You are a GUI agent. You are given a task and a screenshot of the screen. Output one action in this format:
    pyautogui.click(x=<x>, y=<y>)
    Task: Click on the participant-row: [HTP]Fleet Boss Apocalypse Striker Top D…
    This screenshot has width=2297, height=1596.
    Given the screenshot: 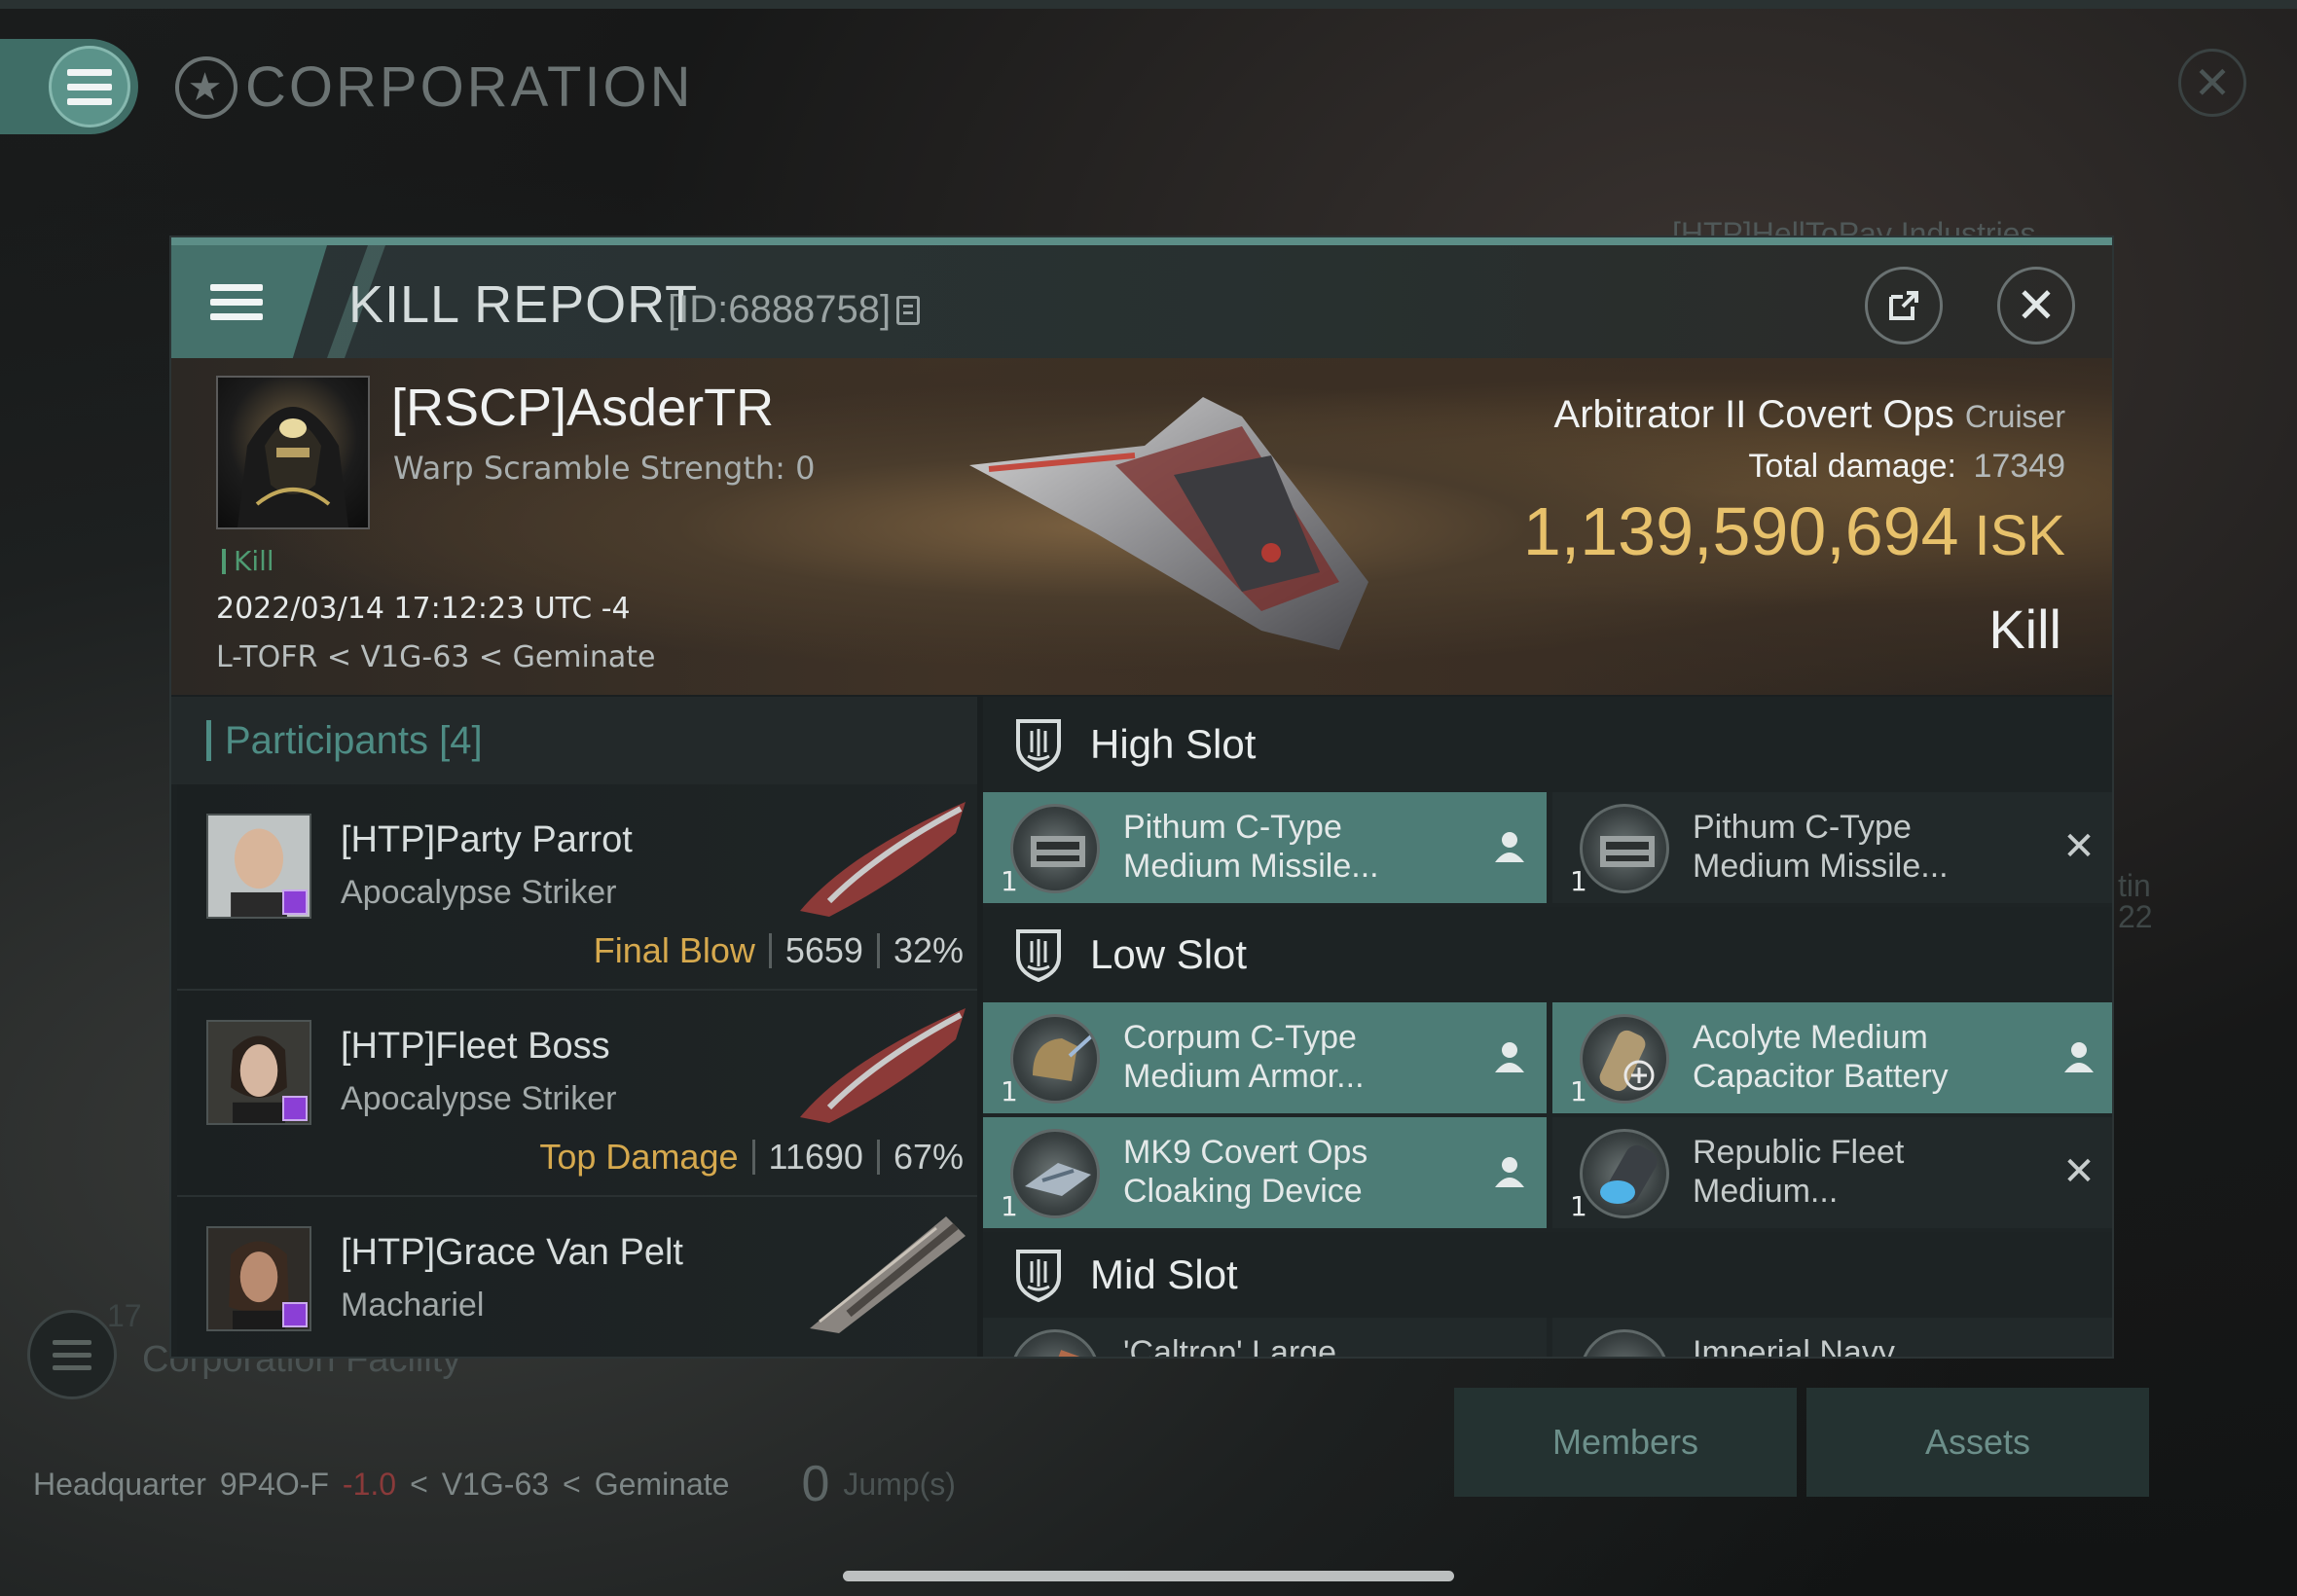 What is the action you would take?
    pyautogui.click(x=577, y=1094)
    